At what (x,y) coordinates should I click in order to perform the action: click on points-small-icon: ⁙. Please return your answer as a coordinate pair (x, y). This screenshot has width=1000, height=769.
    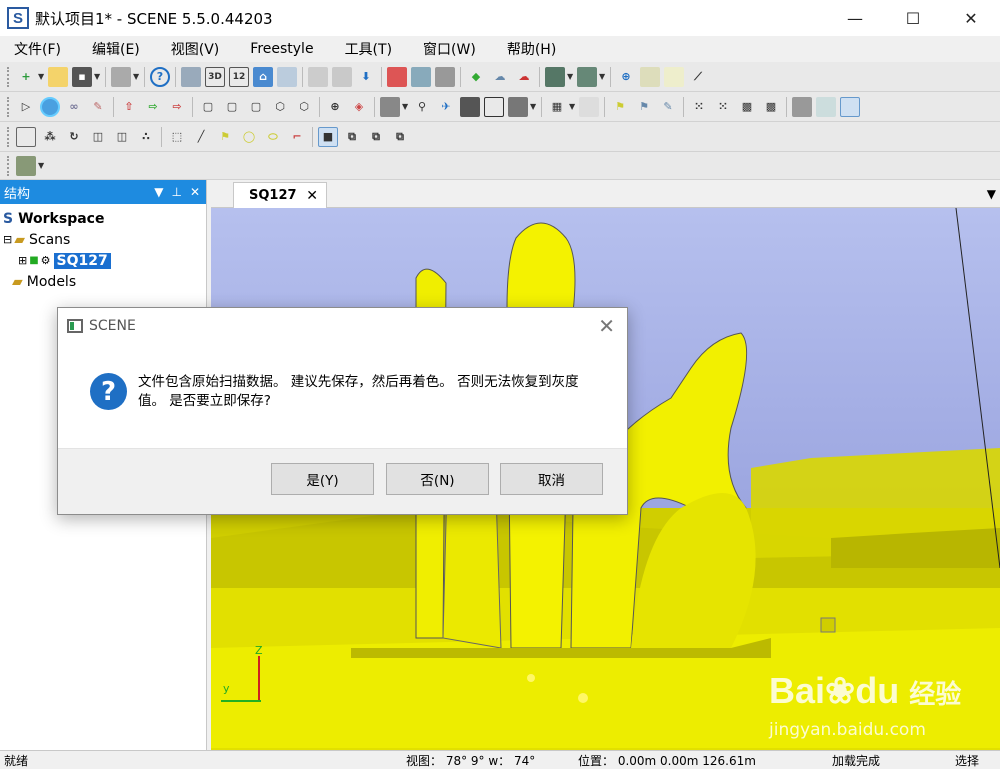
    Looking at the image, I should click on (699, 107).